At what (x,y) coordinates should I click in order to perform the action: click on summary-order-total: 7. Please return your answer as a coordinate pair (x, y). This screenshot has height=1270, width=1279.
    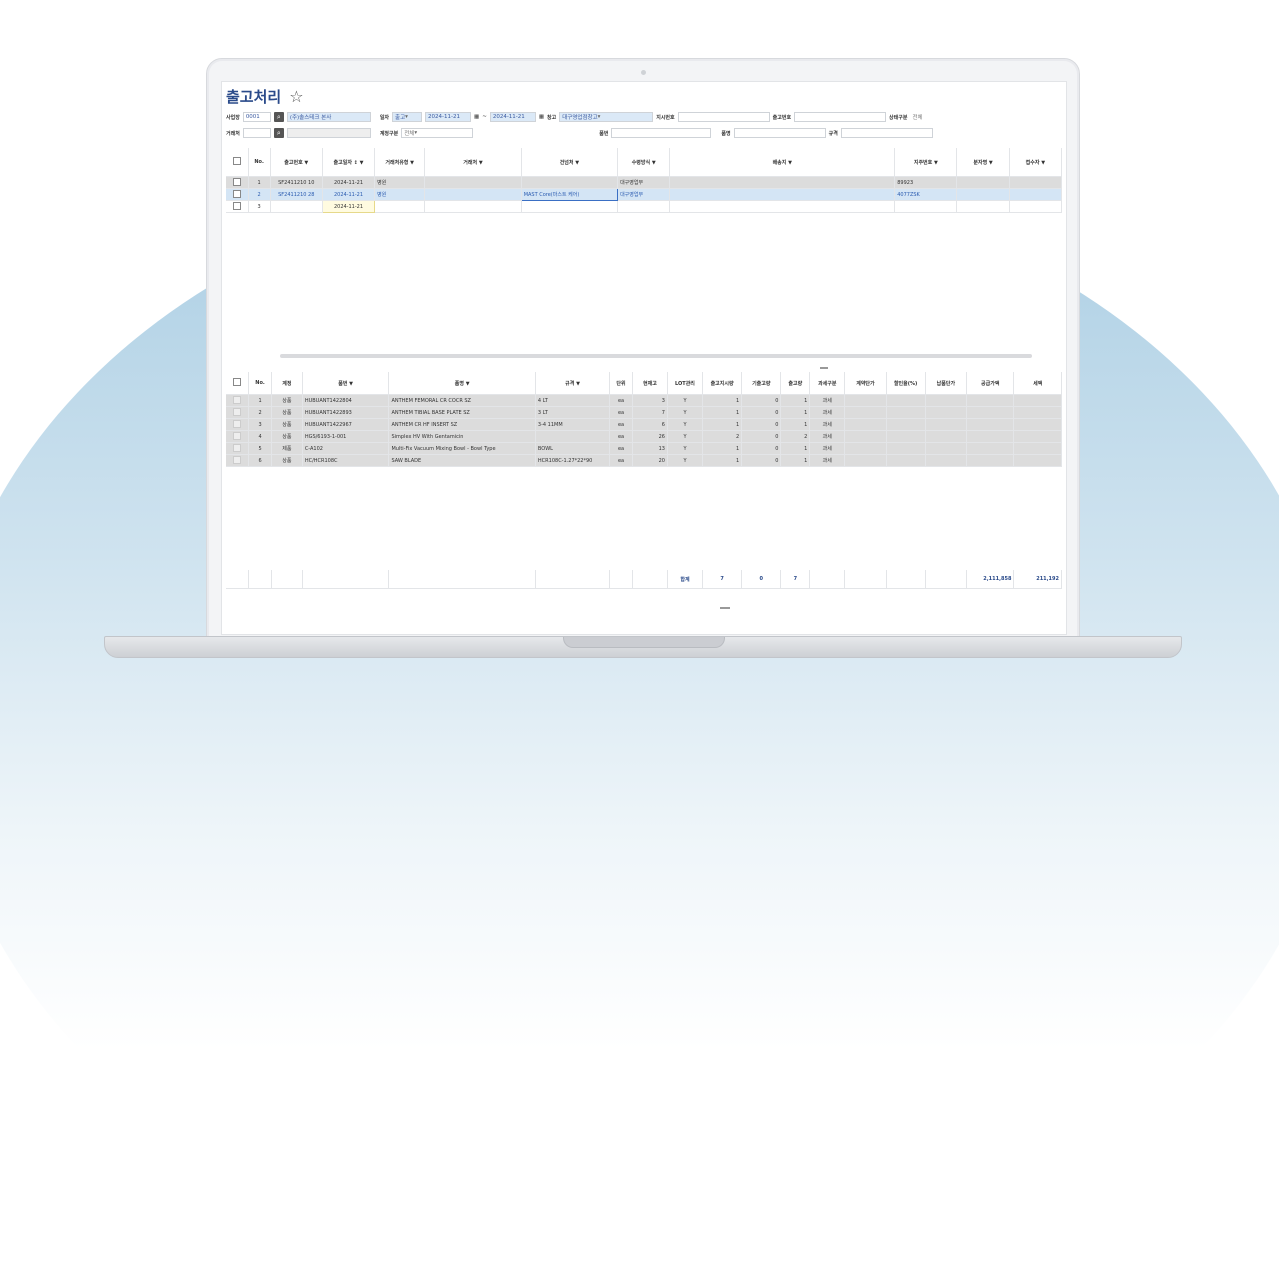
    Looking at the image, I should click on (722, 579).